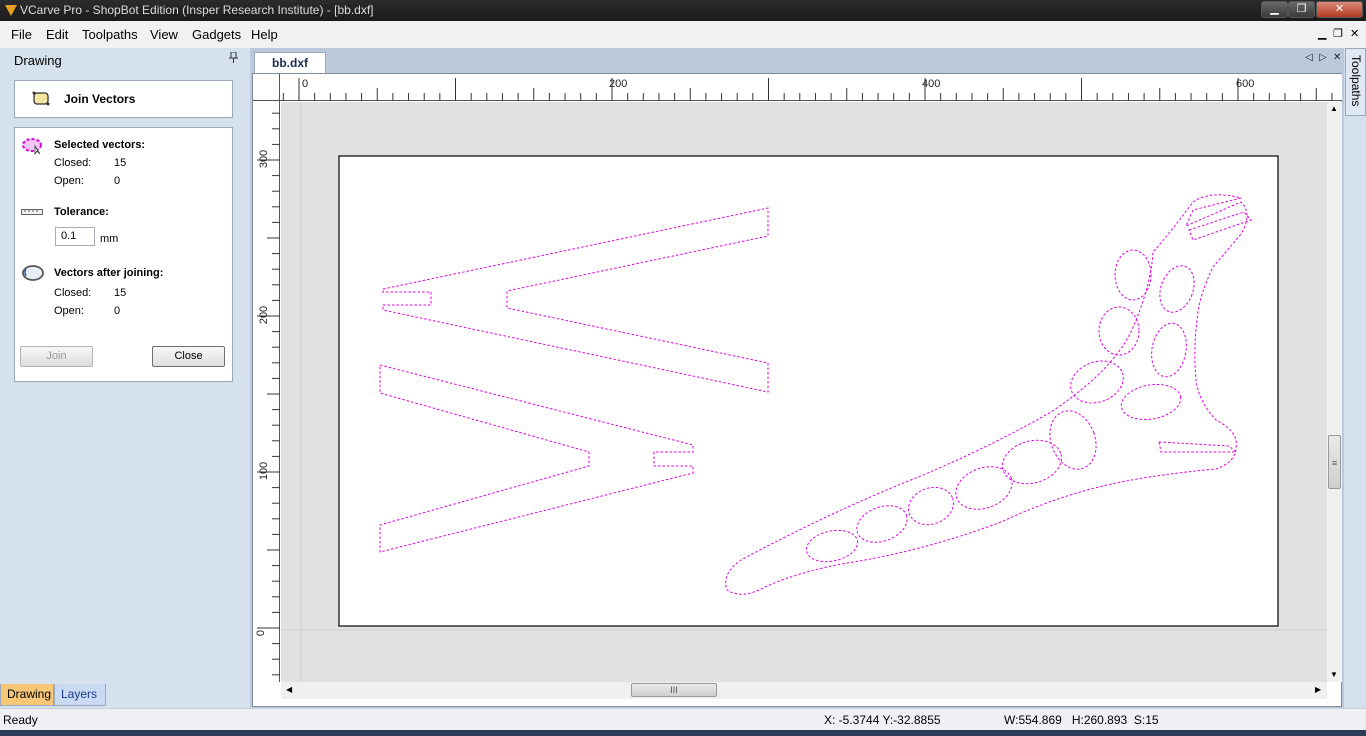 Image resolution: width=1366 pixels, height=736 pixels. Describe the element at coordinates (1334, 108) in the screenshot. I see `scroll-up-arrow-icon: ▲` at that location.